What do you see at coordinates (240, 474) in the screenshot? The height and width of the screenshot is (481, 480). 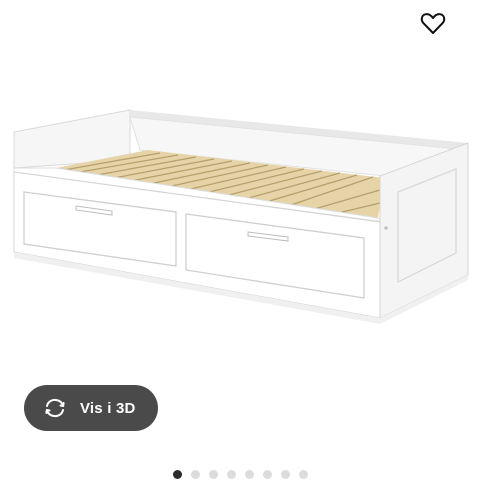 I see `carousel-dots` at bounding box center [240, 474].